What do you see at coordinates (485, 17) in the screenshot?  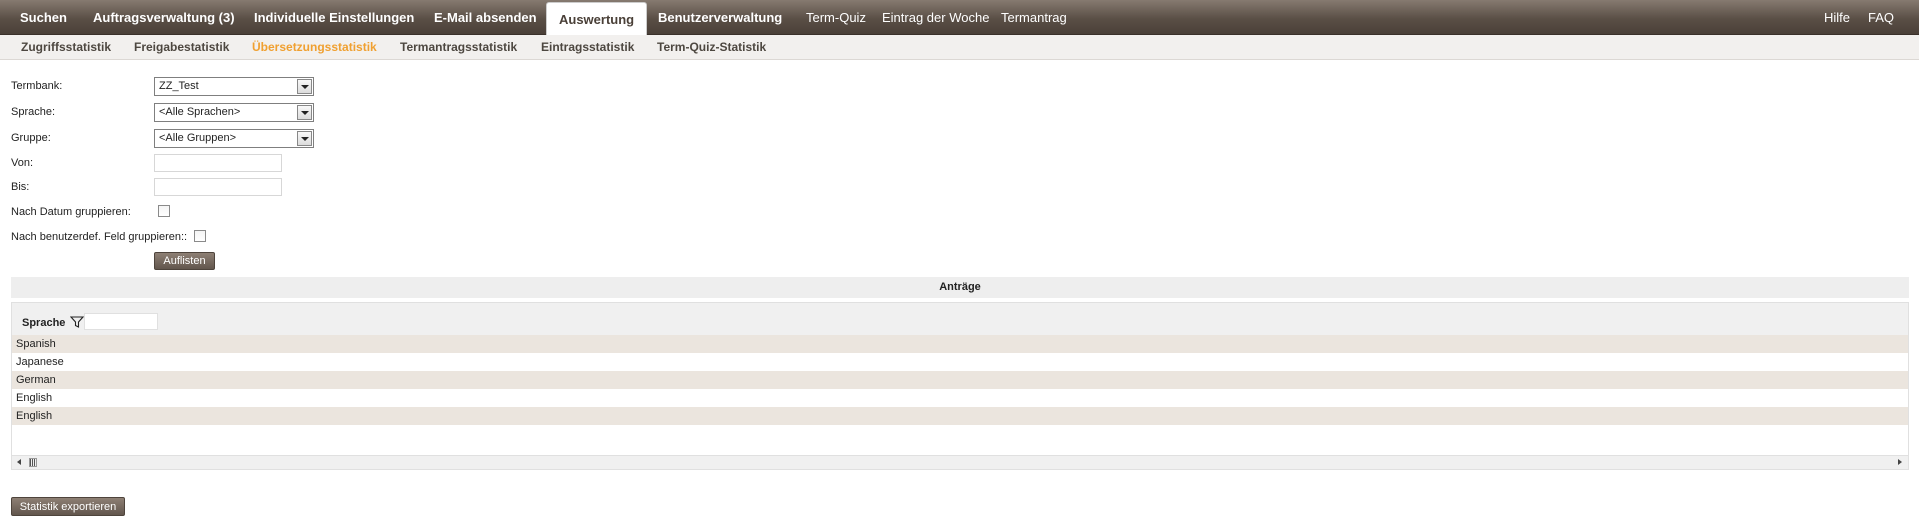 I see `nav-email-absenden: E-Mail absenden` at bounding box center [485, 17].